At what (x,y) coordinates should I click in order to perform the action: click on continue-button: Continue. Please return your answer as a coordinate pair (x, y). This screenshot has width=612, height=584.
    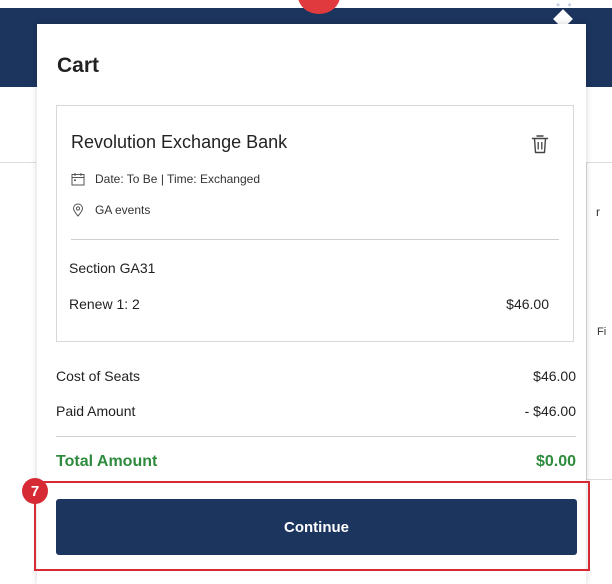
    Looking at the image, I should click on (316, 527).